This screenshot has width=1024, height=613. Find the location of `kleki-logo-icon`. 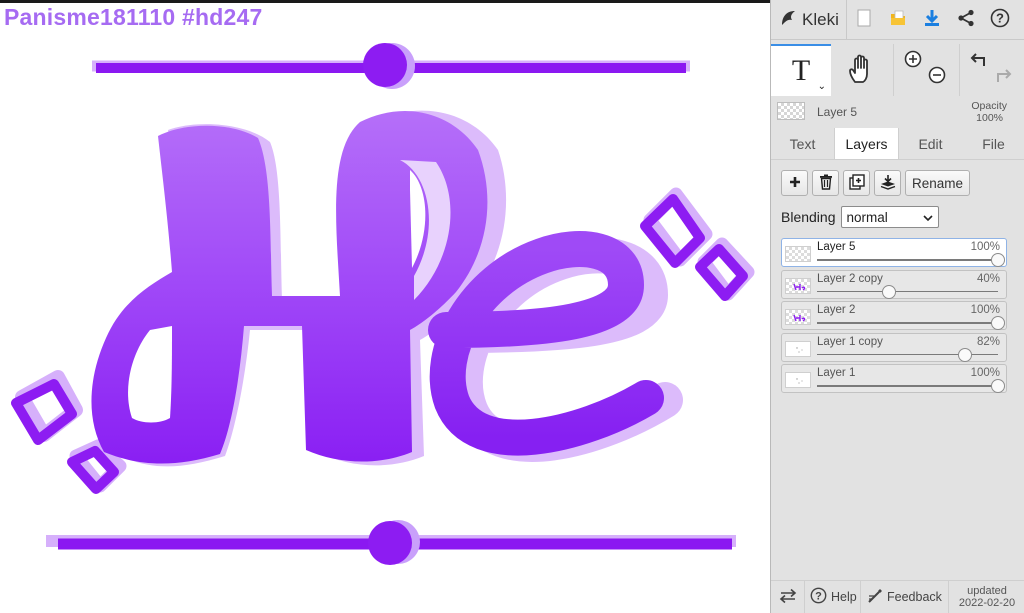

kleki-logo-icon is located at coordinates (789, 19).